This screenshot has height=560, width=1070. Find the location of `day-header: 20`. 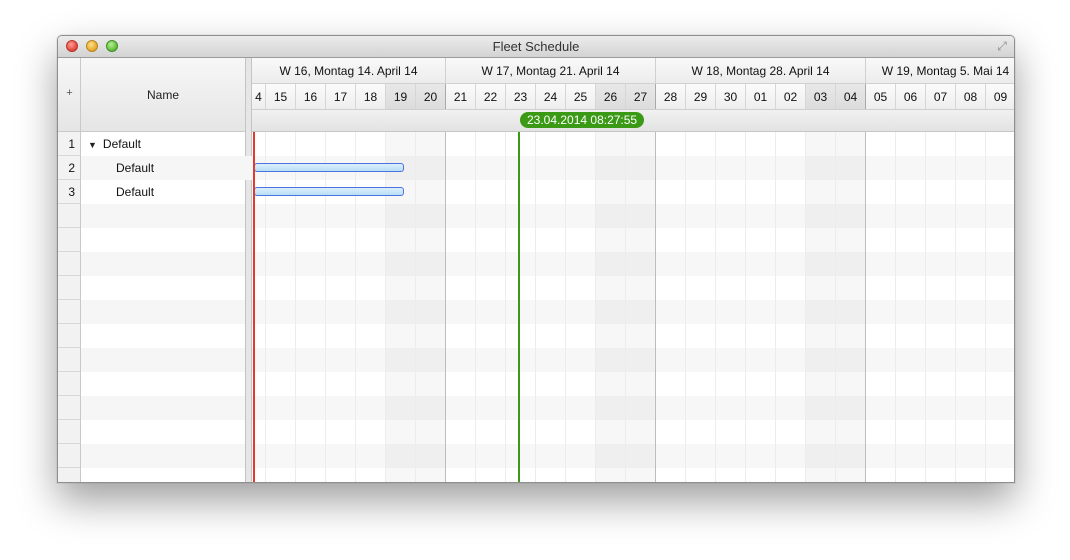

day-header: 20 is located at coordinates (431, 96).